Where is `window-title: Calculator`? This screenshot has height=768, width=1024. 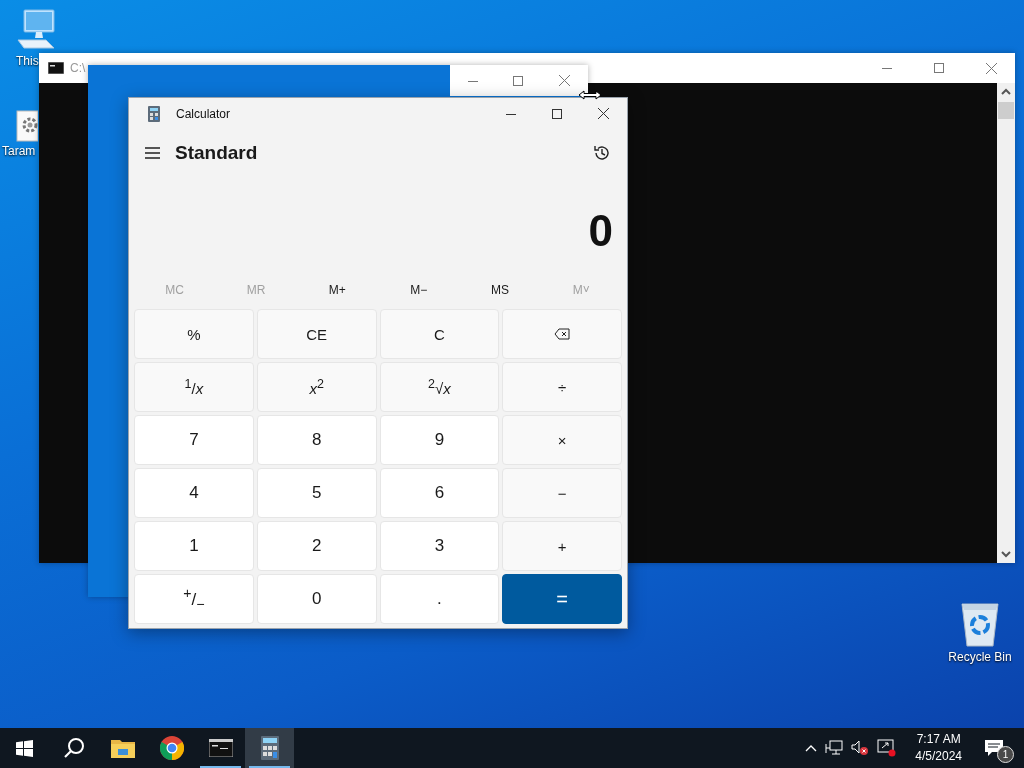 window-title: Calculator is located at coordinates (203, 113).